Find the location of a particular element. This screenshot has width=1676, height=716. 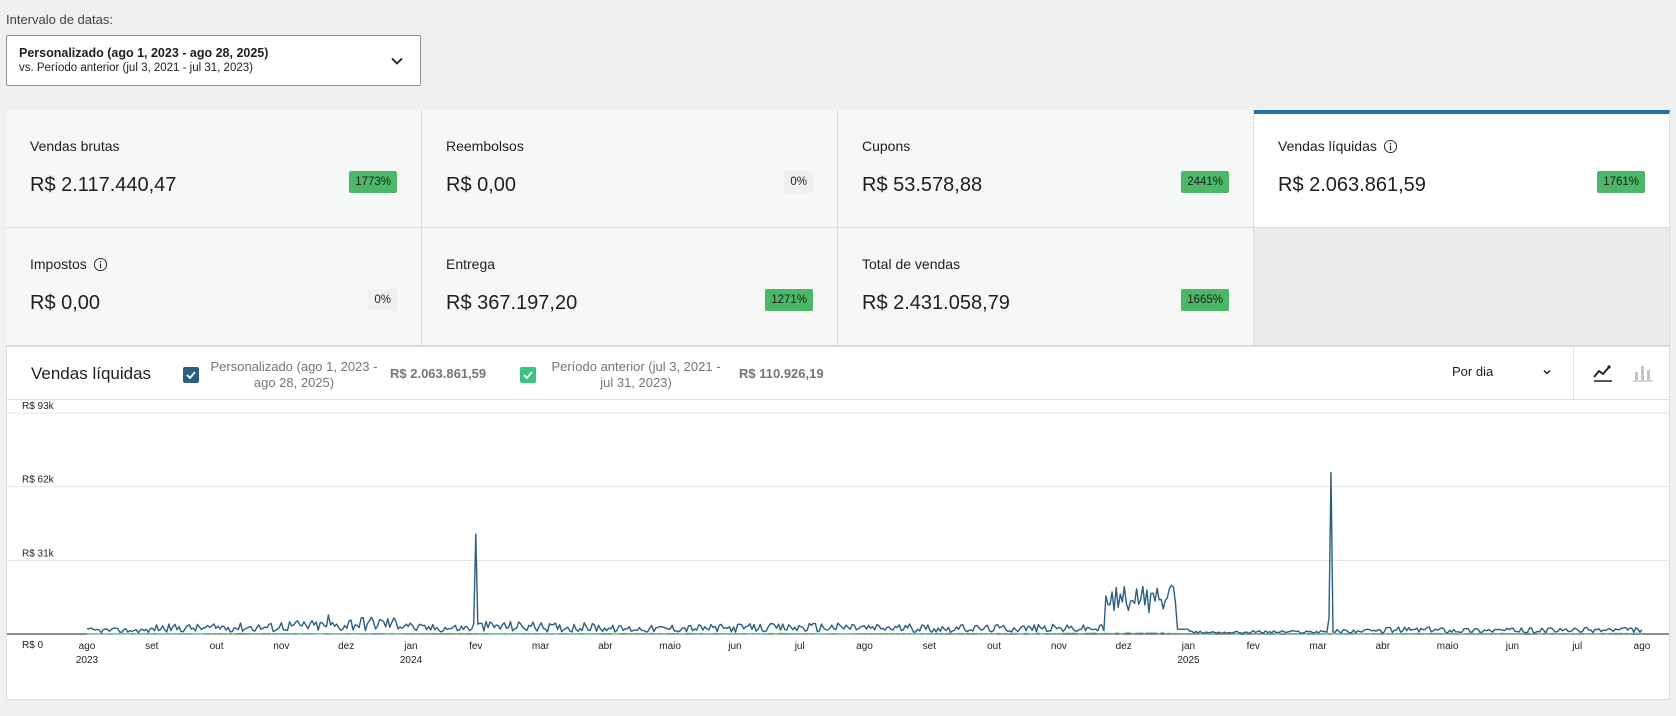

legend-previous-line1: Período anterior (jul 3, 2021 - is located at coordinates (636, 366).